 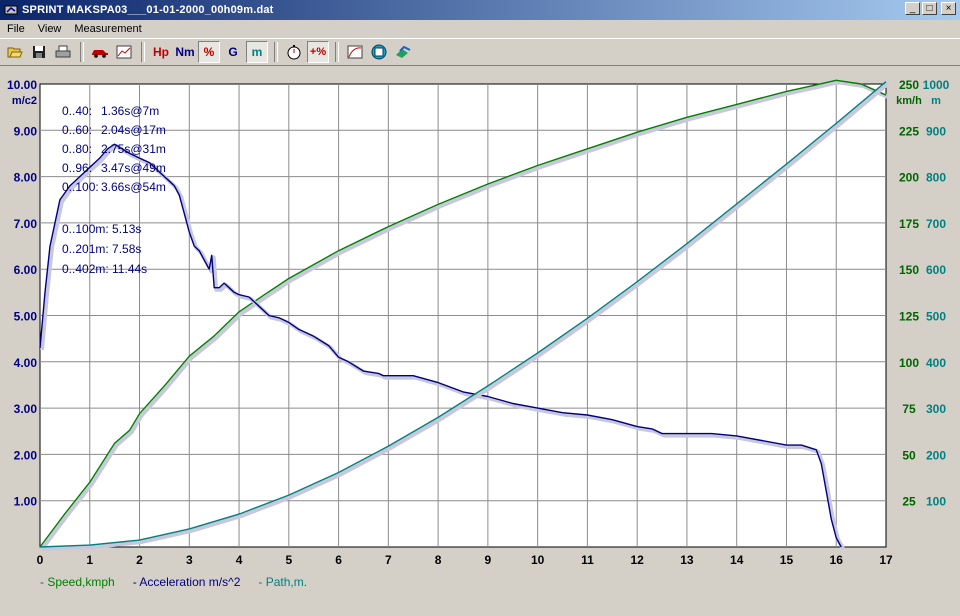 I want to click on graph-button, so click(x=355, y=52).